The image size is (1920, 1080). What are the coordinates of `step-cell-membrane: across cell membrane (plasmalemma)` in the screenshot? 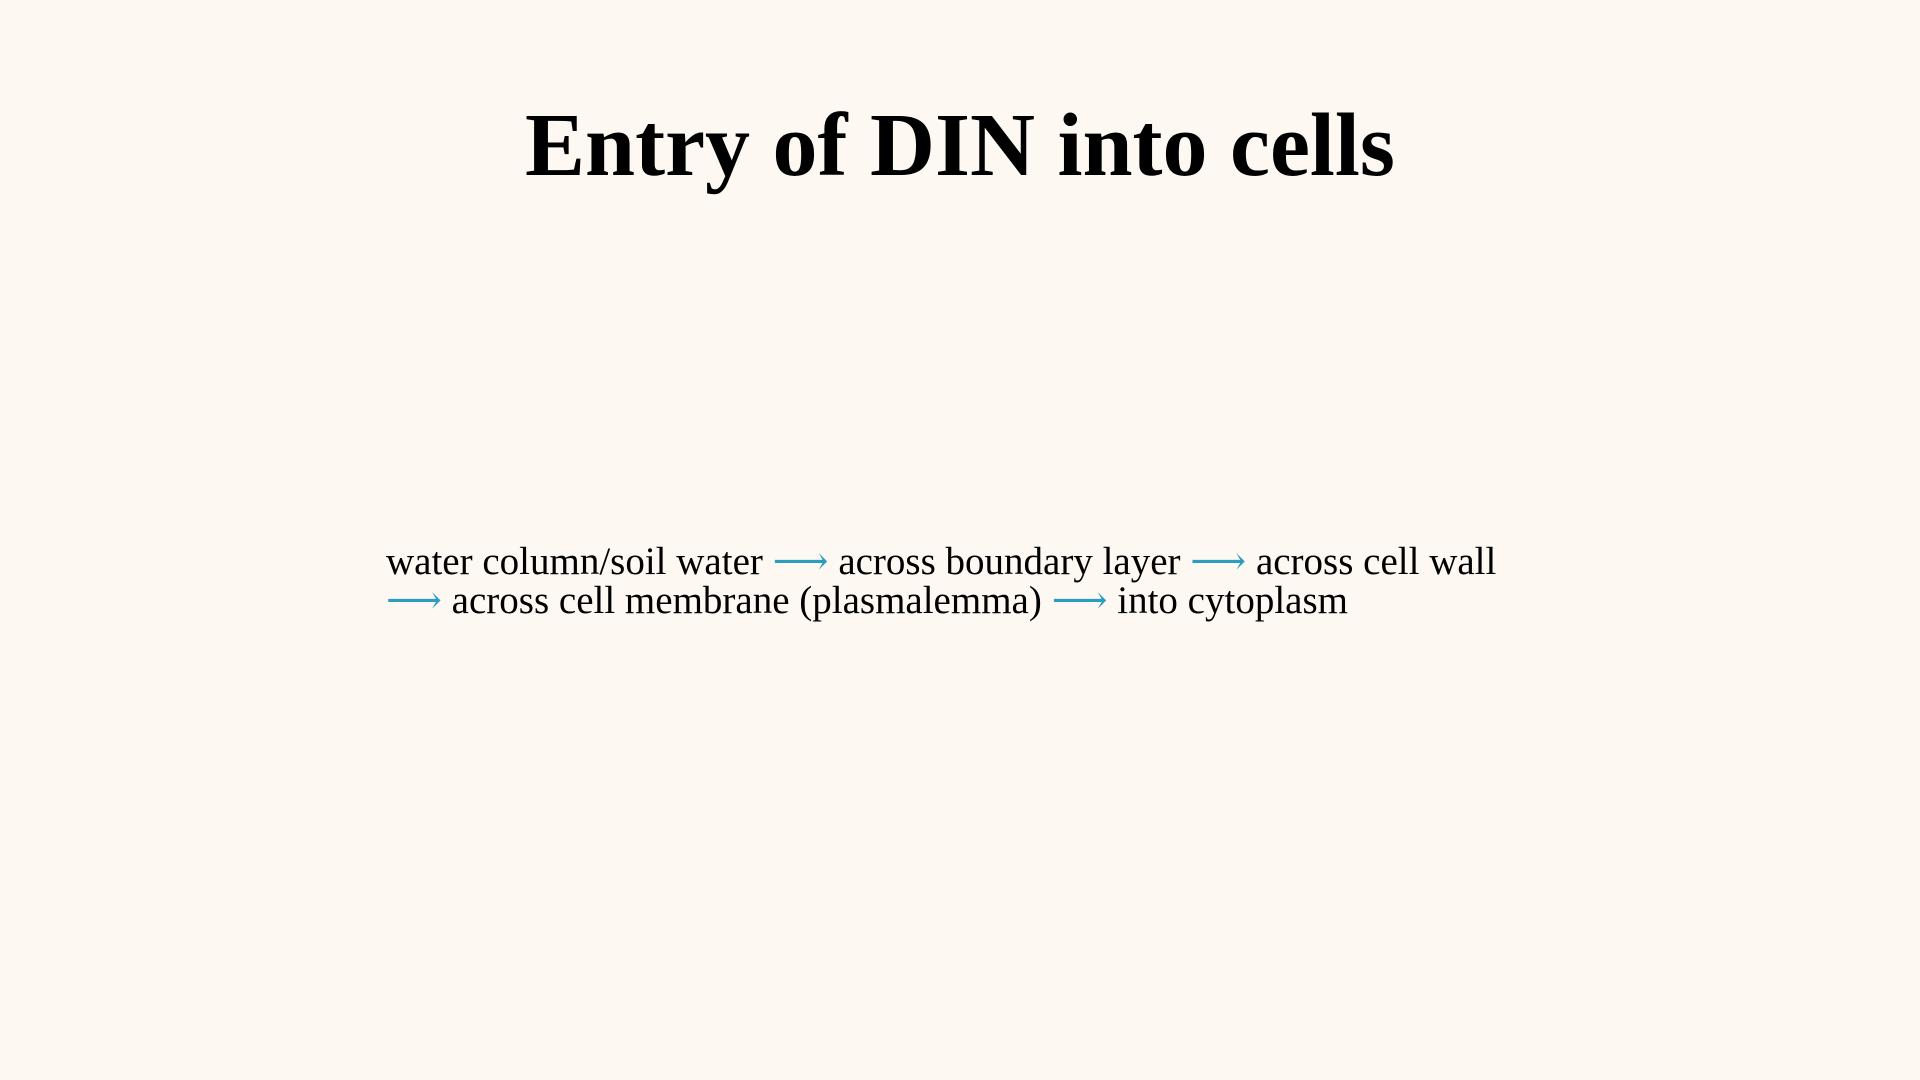 It's located at (746, 600).